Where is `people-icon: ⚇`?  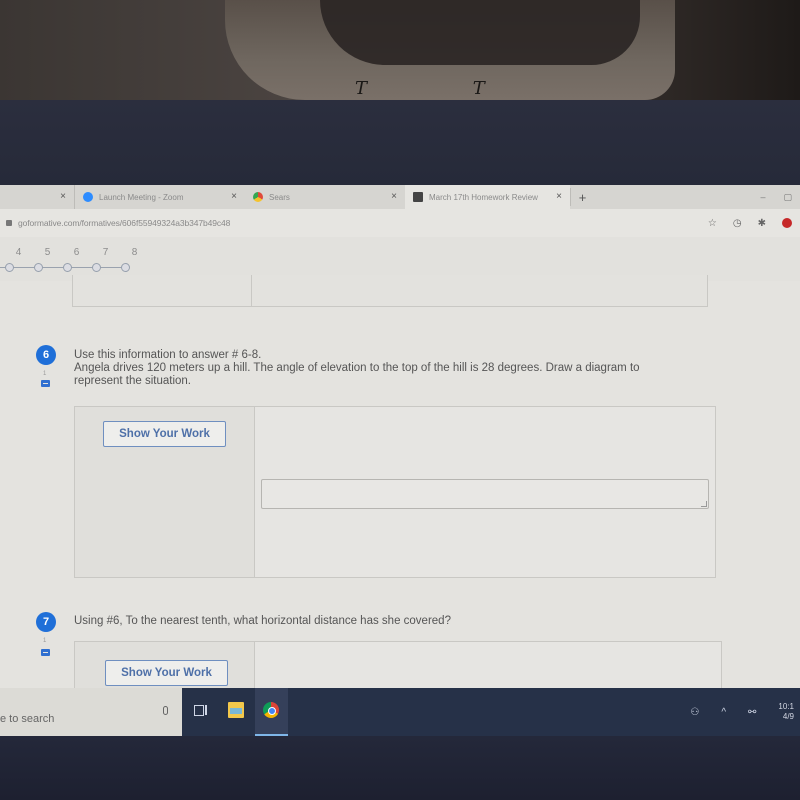
people-icon: ⚇ is located at coordinates (694, 712).